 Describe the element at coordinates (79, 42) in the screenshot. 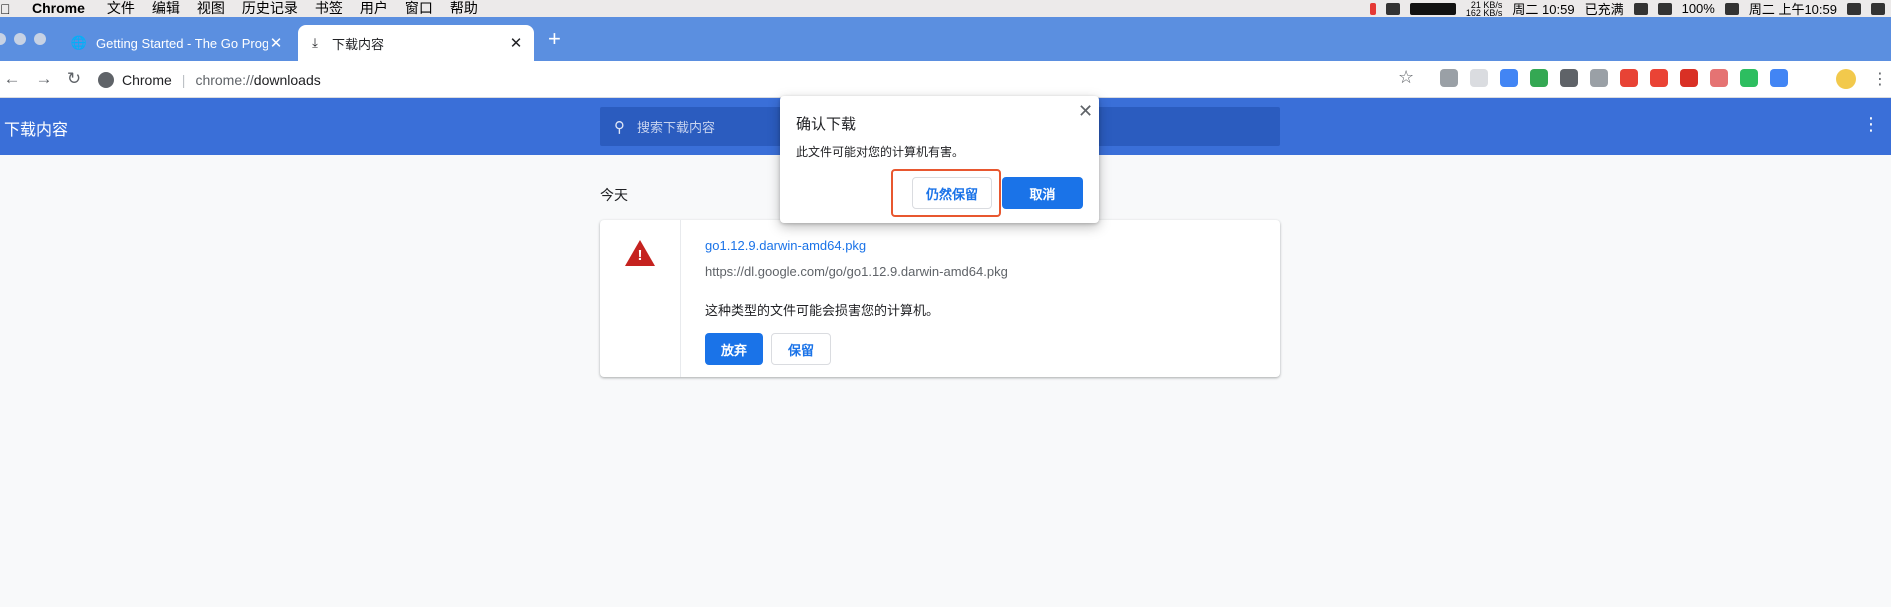

I see `globe-icon: 🌐` at that location.